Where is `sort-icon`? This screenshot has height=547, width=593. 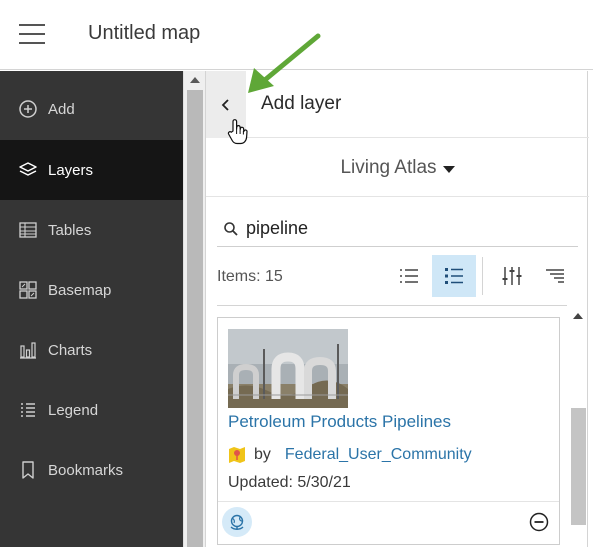
sort-icon is located at coordinates (555, 276).